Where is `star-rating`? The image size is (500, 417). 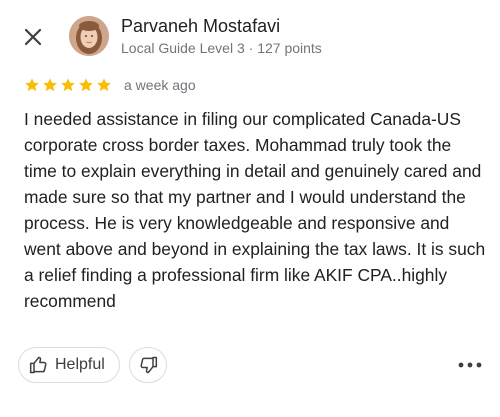
star-rating is located at coordinates (68, 85).